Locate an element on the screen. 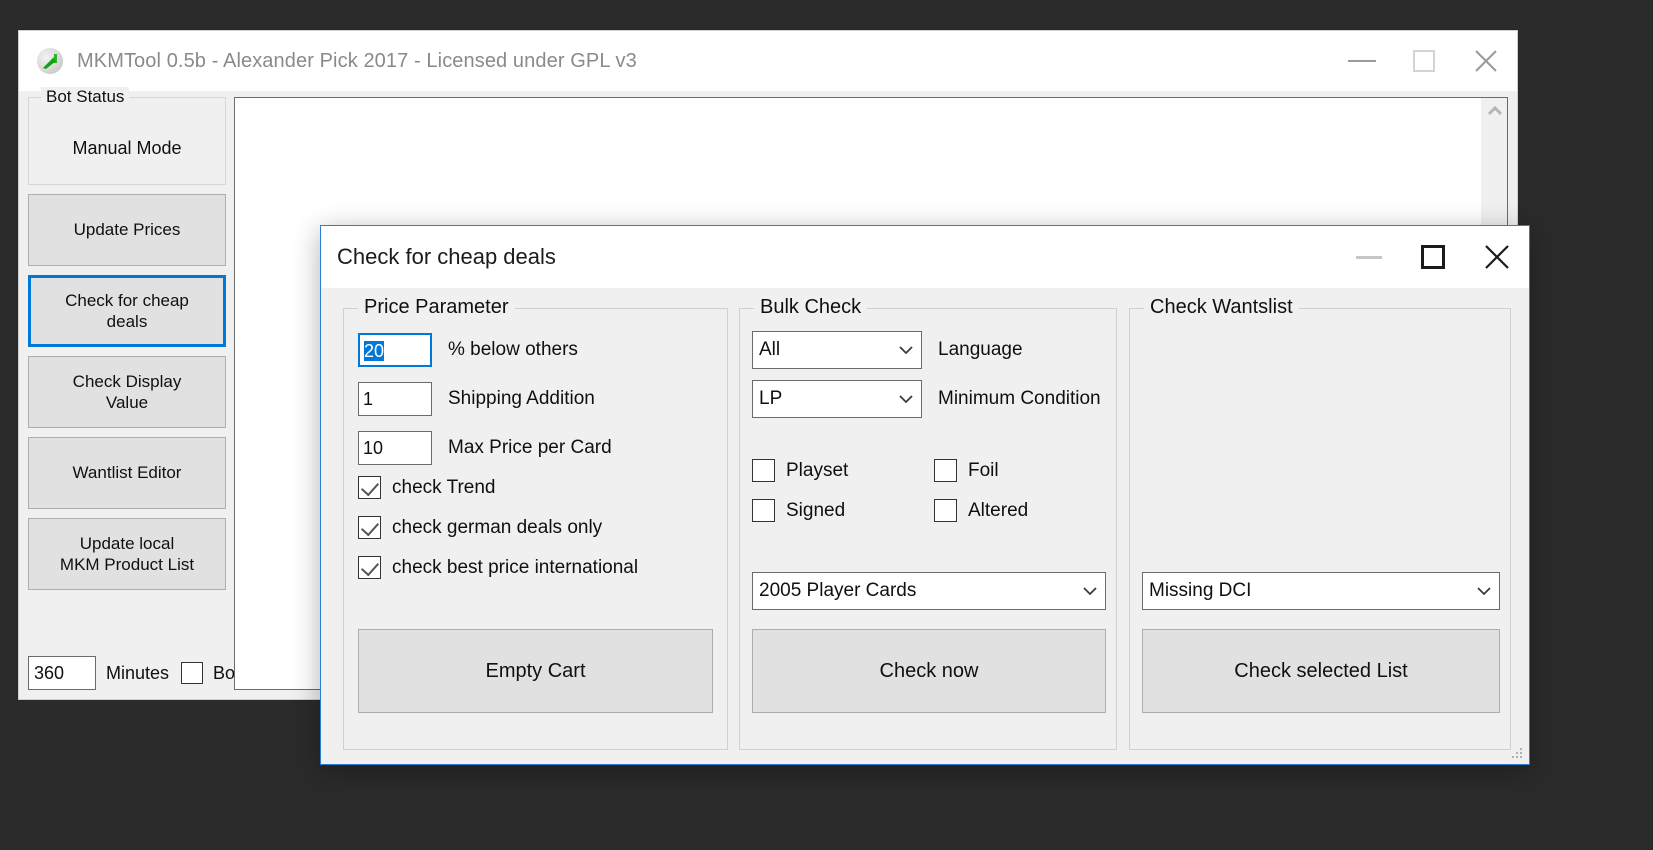  minutes-input is located at coordinates (62, 673).